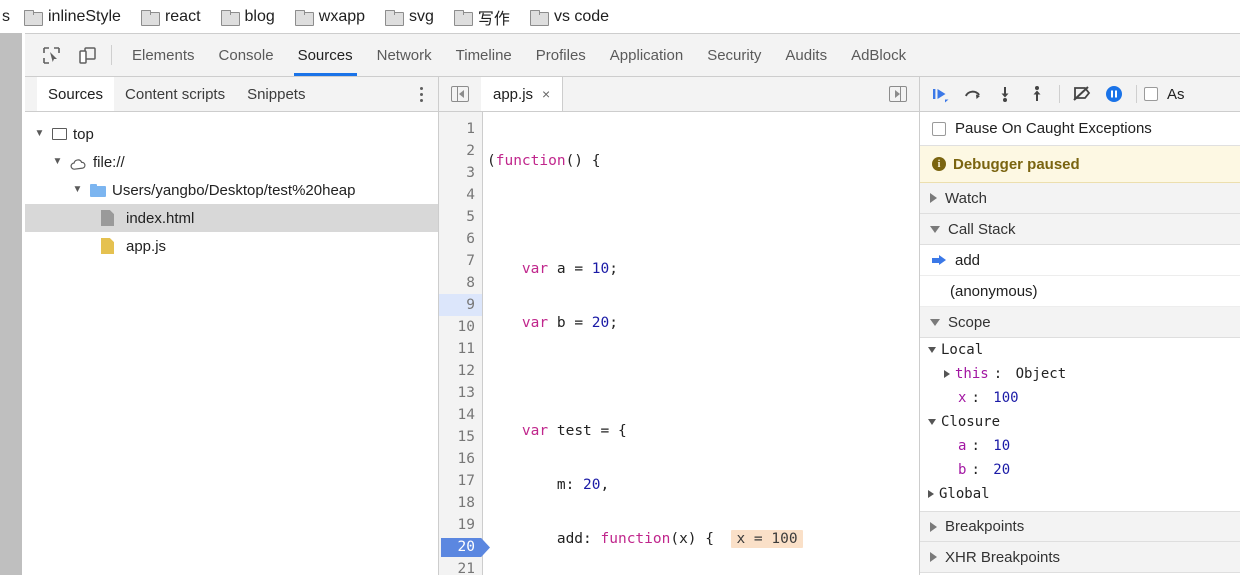  Describe the element at coordinates (460, 327) in the screenshot. I see `line-number: 10` at that location.